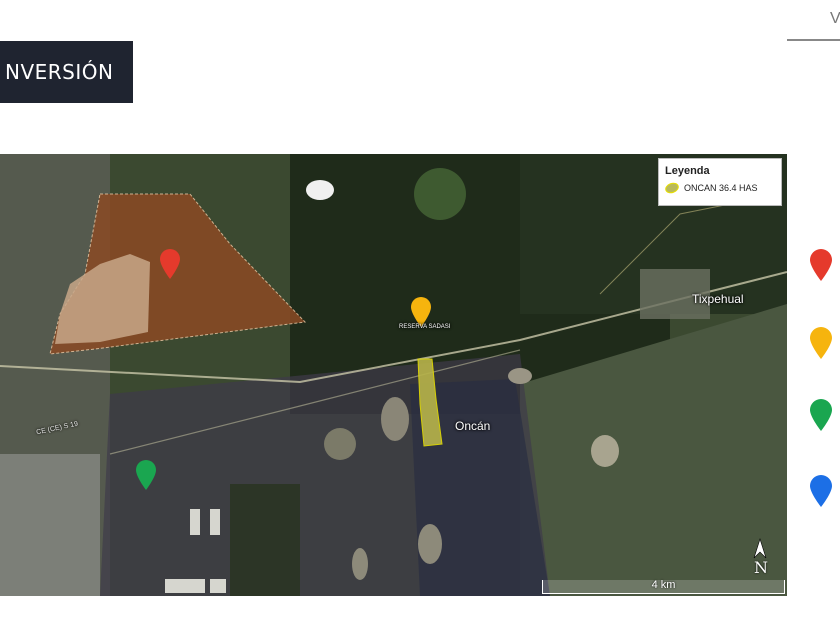 This screenshot has width=840, height=630. I want to click on label-reserva: RESERVA SADASI, so click(425, 327).